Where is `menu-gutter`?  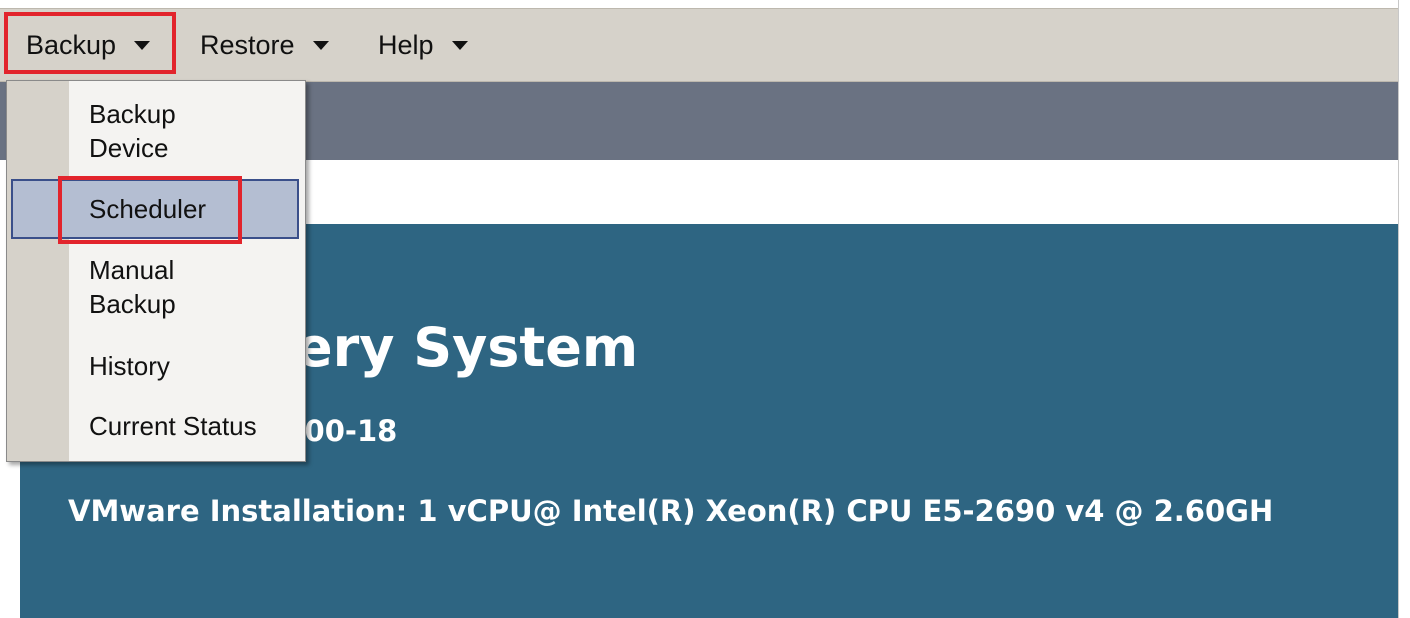 menu-gutter is located at coordinates (38, 271).